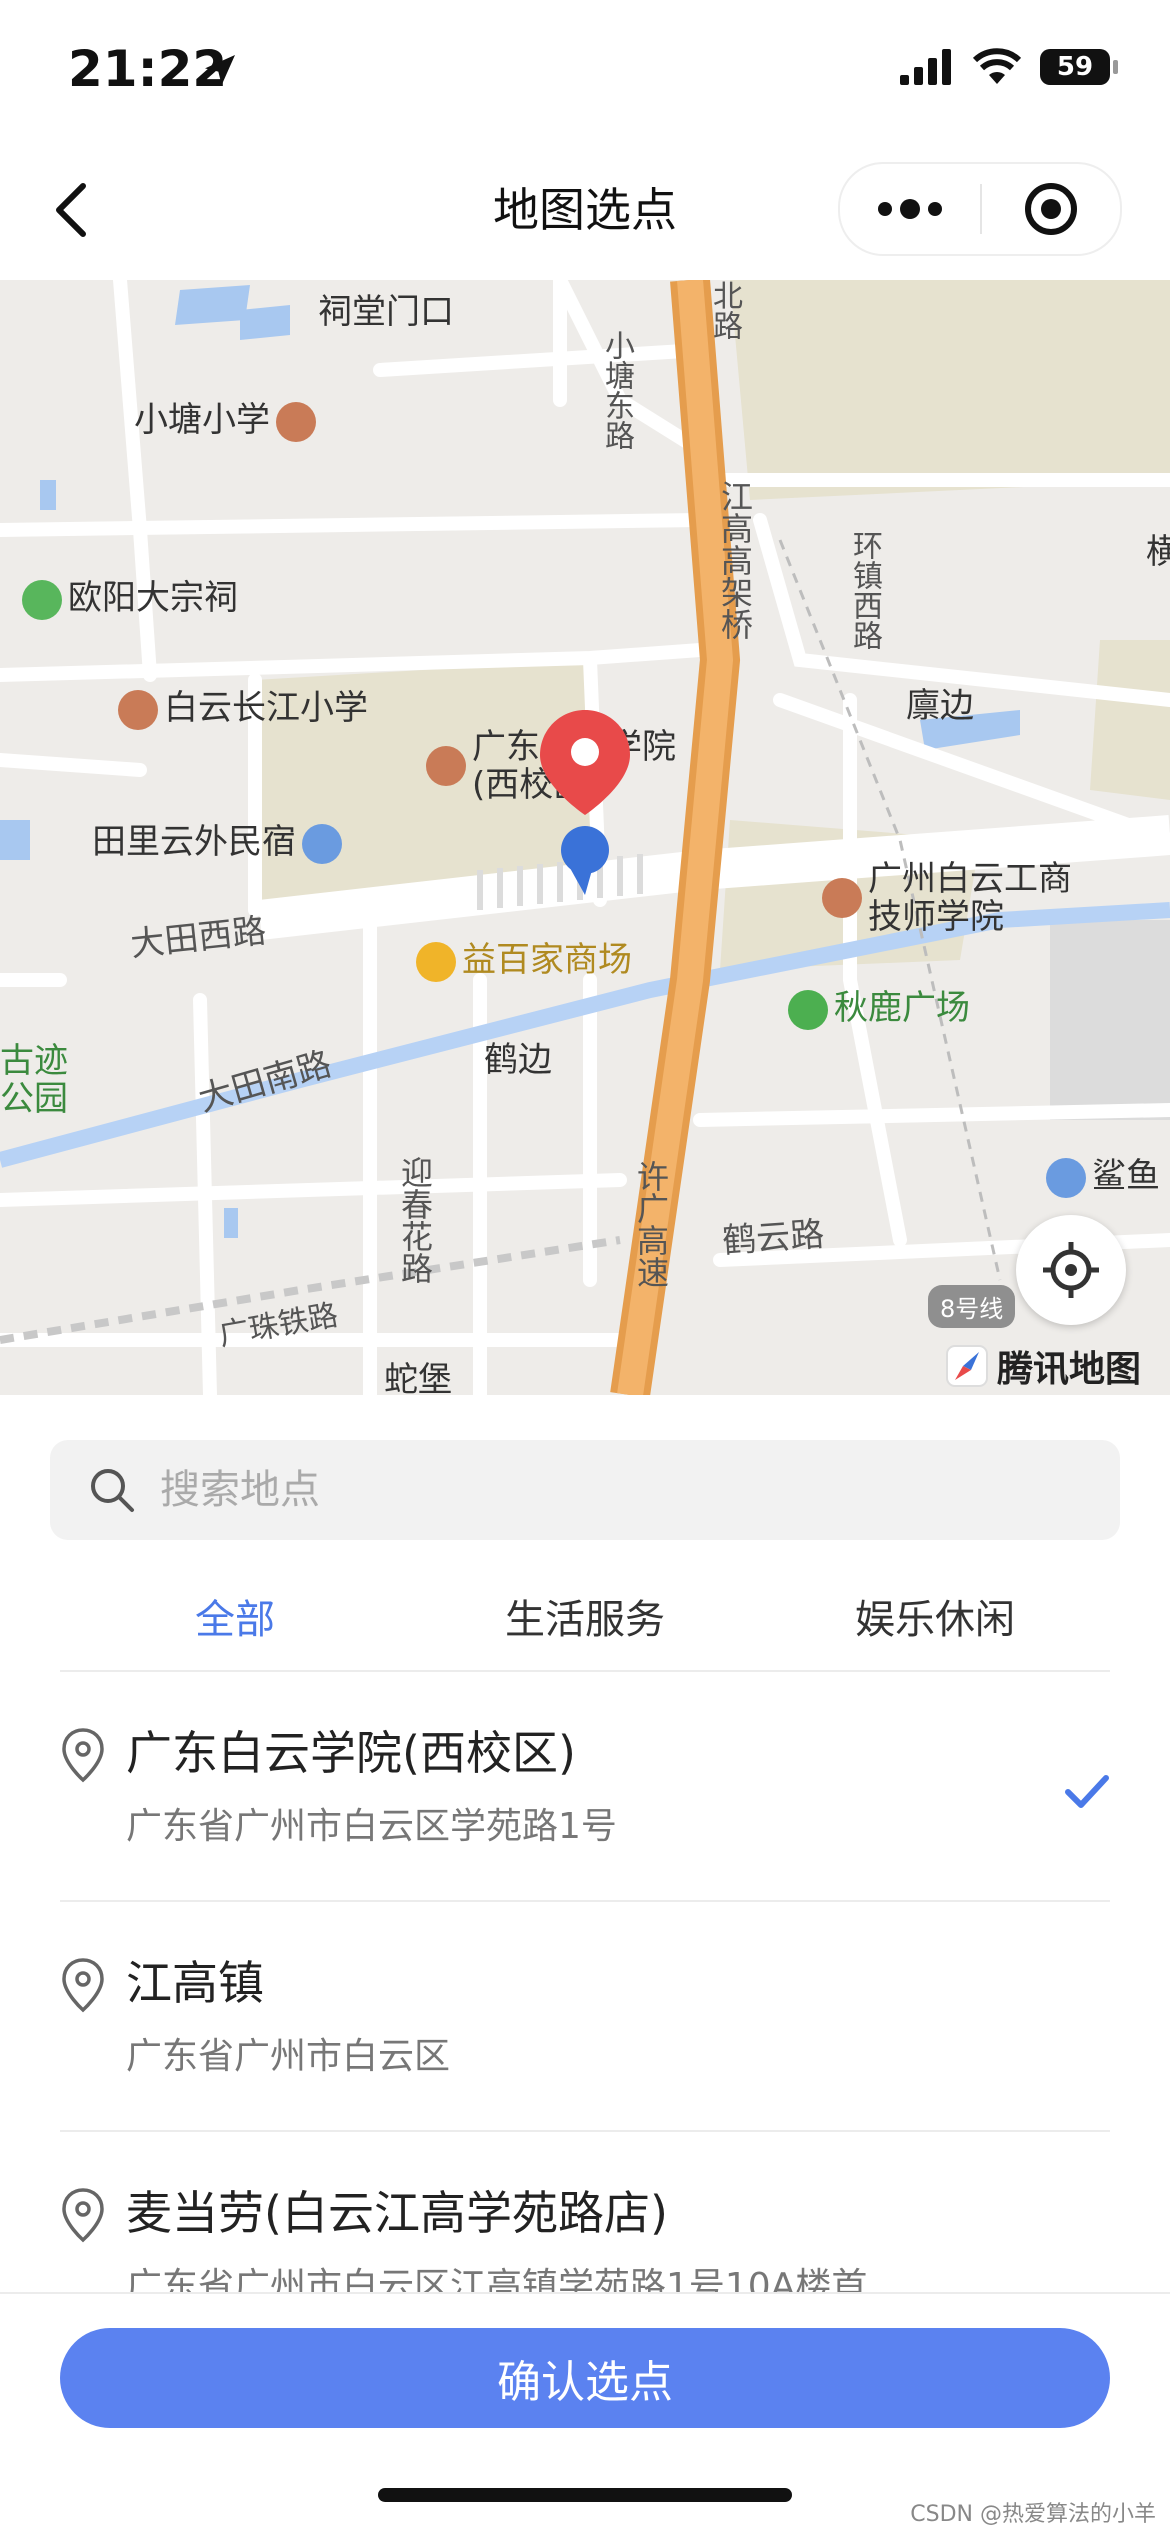 This screenshot has height=2532, width=1170. Describe the element at coordinates (497, 2279) in the screenshot. I see `place-address: 广东省广州市白云区江高镇学苑路1号10A楼首` at that location.